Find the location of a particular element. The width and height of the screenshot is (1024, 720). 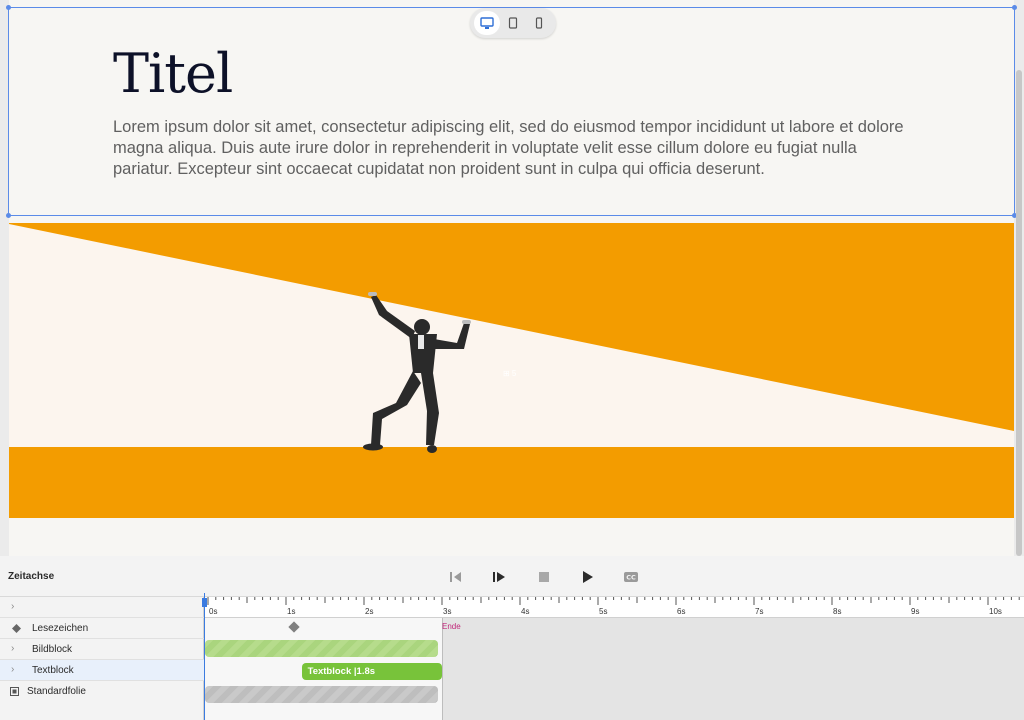

track-label-default-slide: Standardfolie is located at coordinates (56, 691).